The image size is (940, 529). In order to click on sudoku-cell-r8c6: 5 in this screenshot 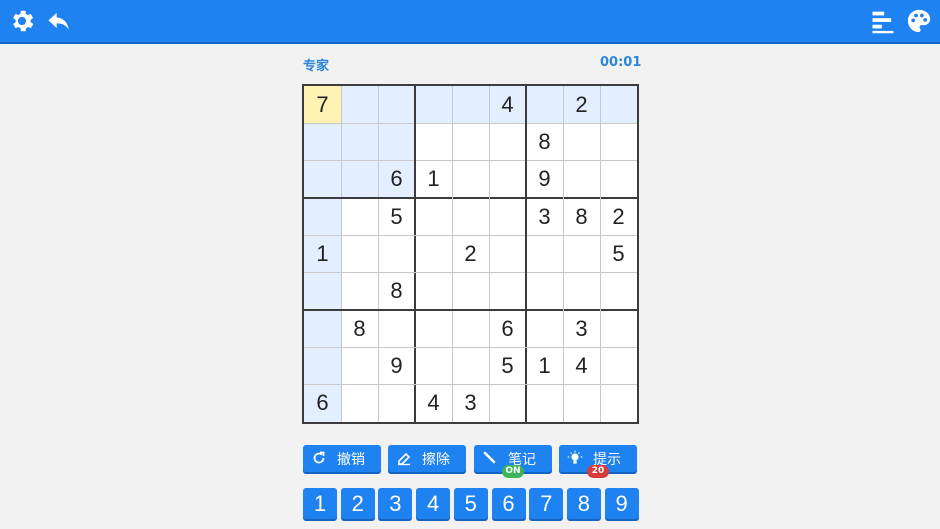, I will do `click(507, 365)`.